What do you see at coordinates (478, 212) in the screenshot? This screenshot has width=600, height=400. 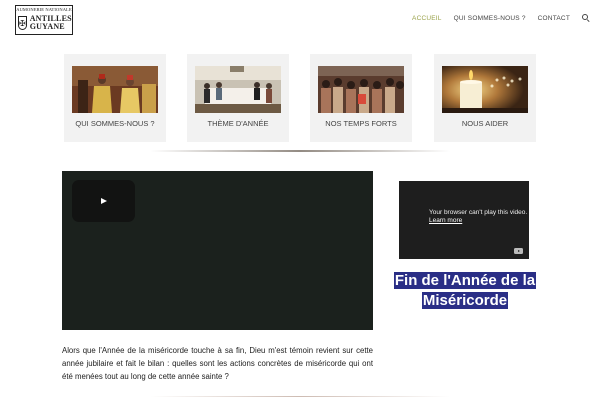 I see `video-error-text: Your browser can't play this video.` at bounding box center [478, 212].